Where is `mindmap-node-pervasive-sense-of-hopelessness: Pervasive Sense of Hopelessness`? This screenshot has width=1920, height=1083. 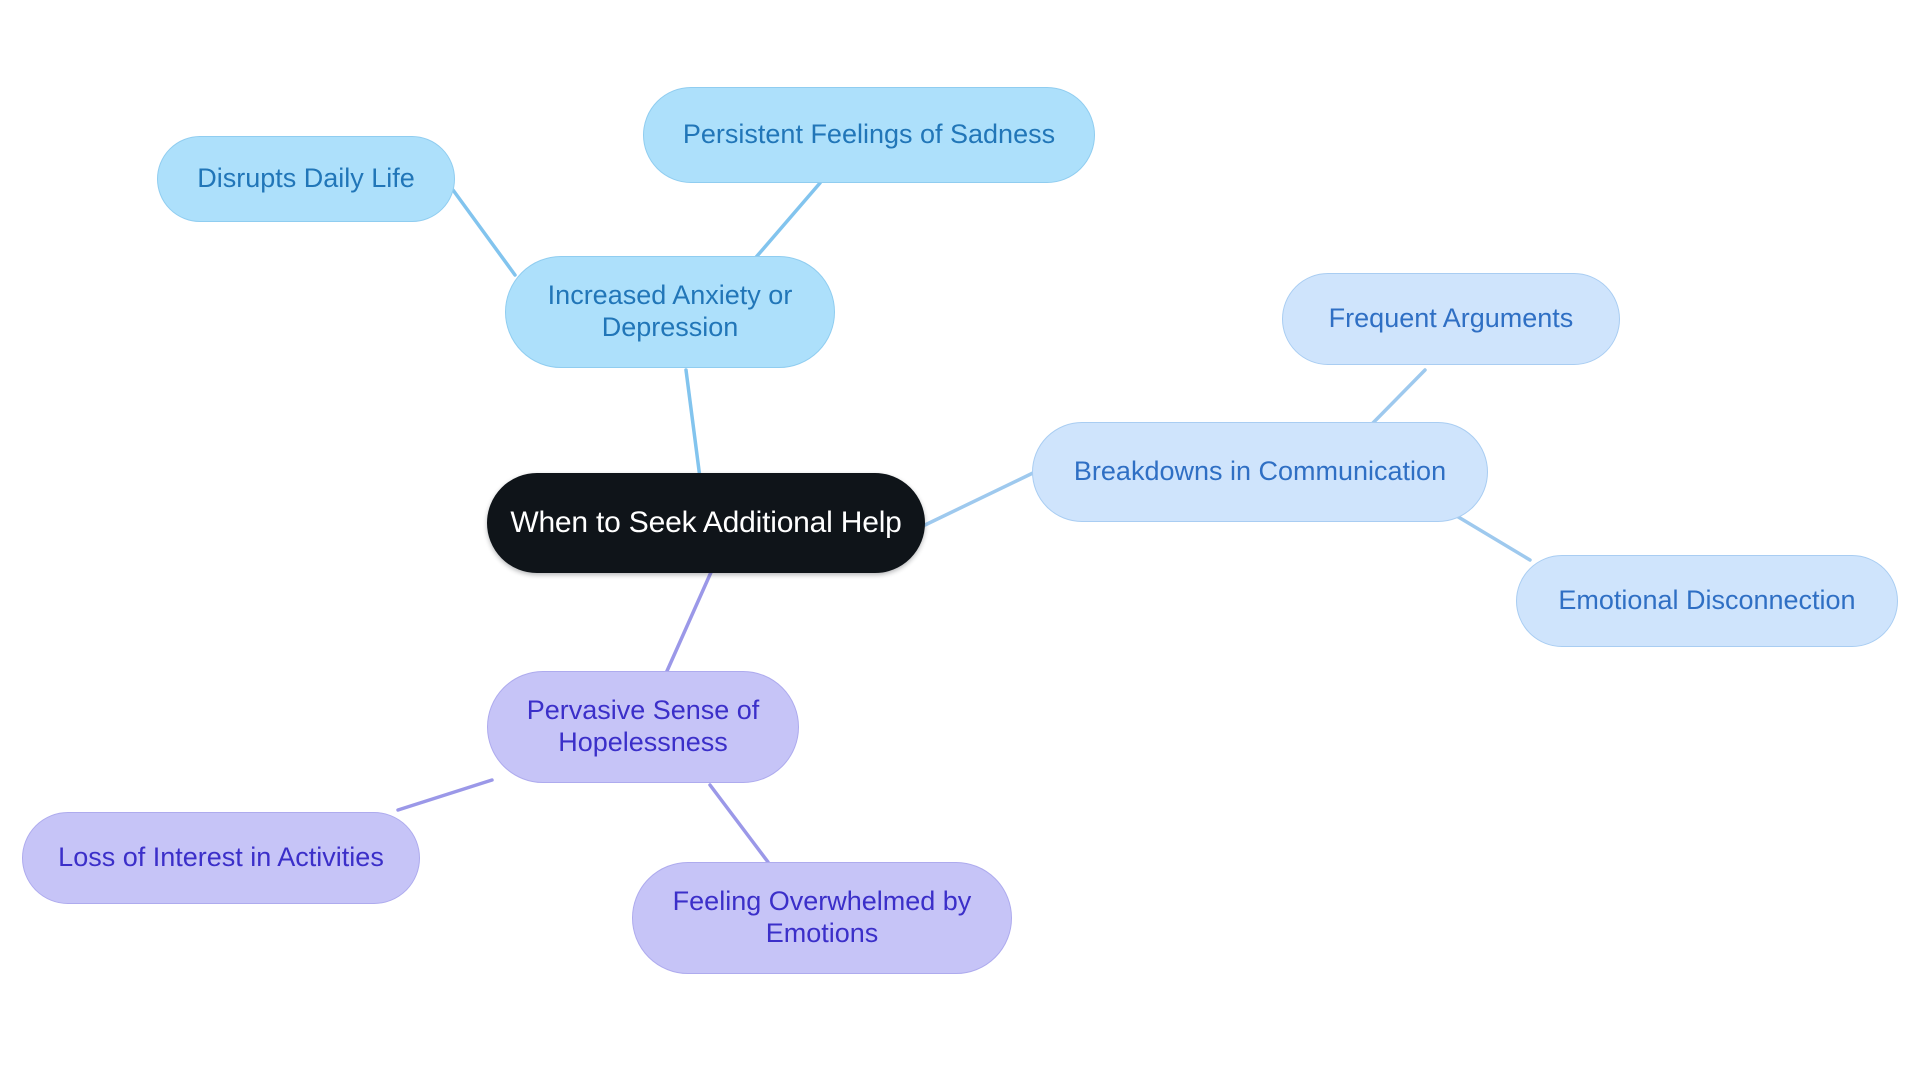 mindmap-node-pervasive-sense-of-hopelessness: Pervasive Sense of Hopelessness is located at coordinates (643, 727).